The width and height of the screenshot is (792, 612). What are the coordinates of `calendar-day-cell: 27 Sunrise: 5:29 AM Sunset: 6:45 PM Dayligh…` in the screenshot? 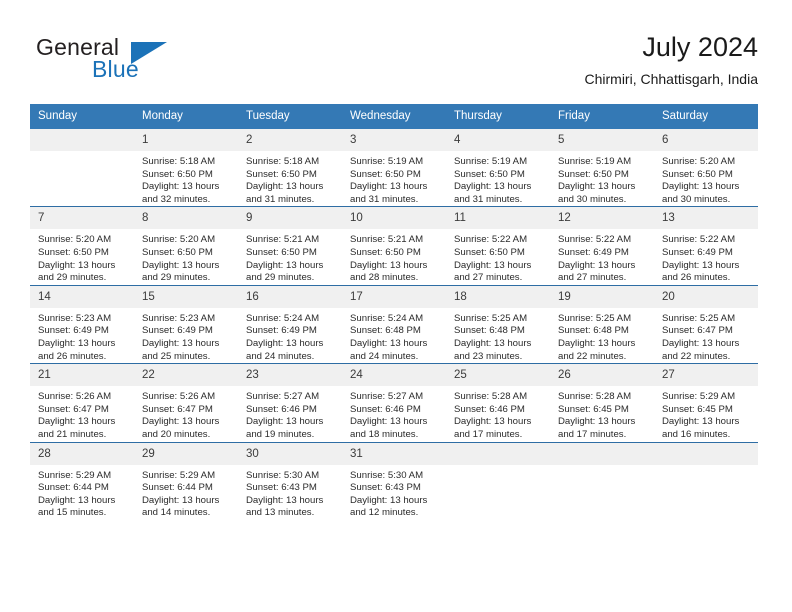 It's located at (706, 402).